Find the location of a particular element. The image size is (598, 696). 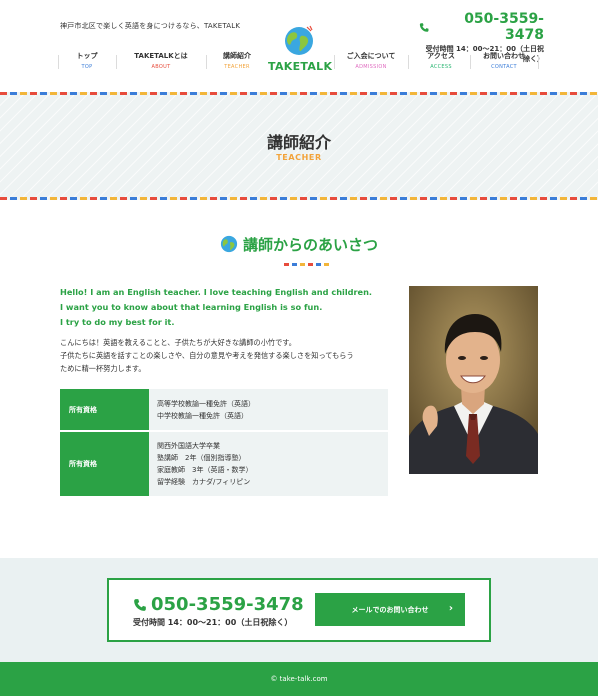

page-title: 講師紹介 is located at coordinates (298, 142).